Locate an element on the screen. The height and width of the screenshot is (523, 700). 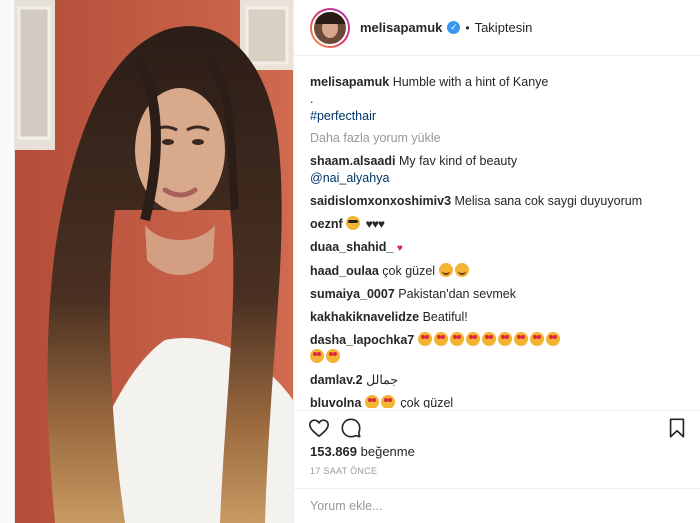
comment-text: Melisa sana cok saygi duyuyorum is located at coordinates (548, 201).